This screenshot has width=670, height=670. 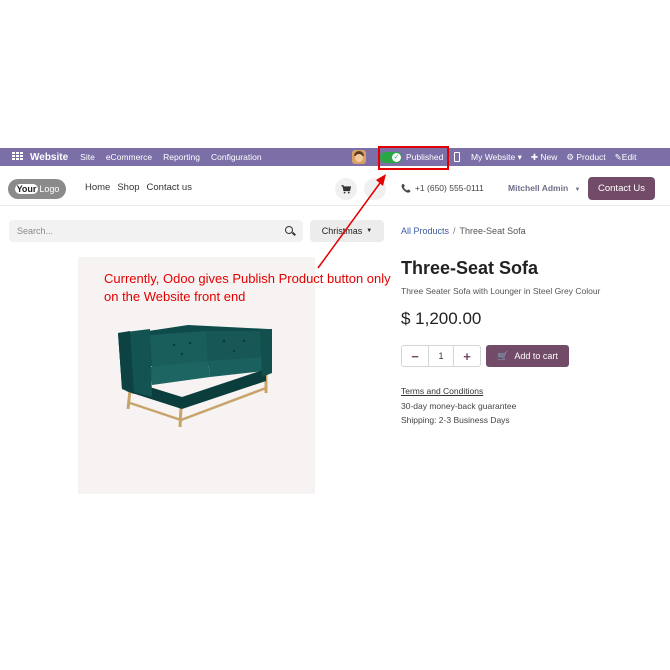 I want to click on menu-item-reporting: Reporting, so click(x=181, y=157).